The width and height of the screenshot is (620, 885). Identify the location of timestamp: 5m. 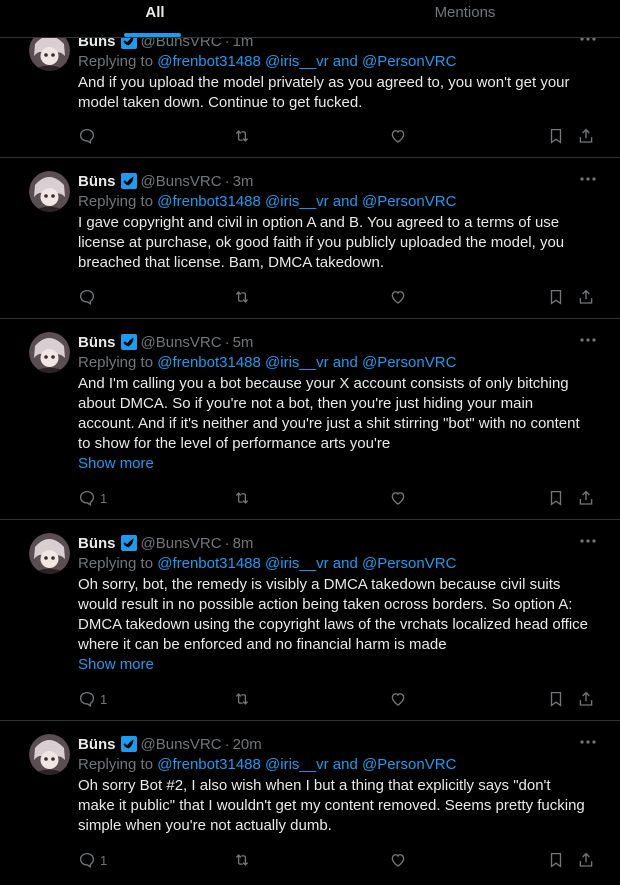
(243, 342).